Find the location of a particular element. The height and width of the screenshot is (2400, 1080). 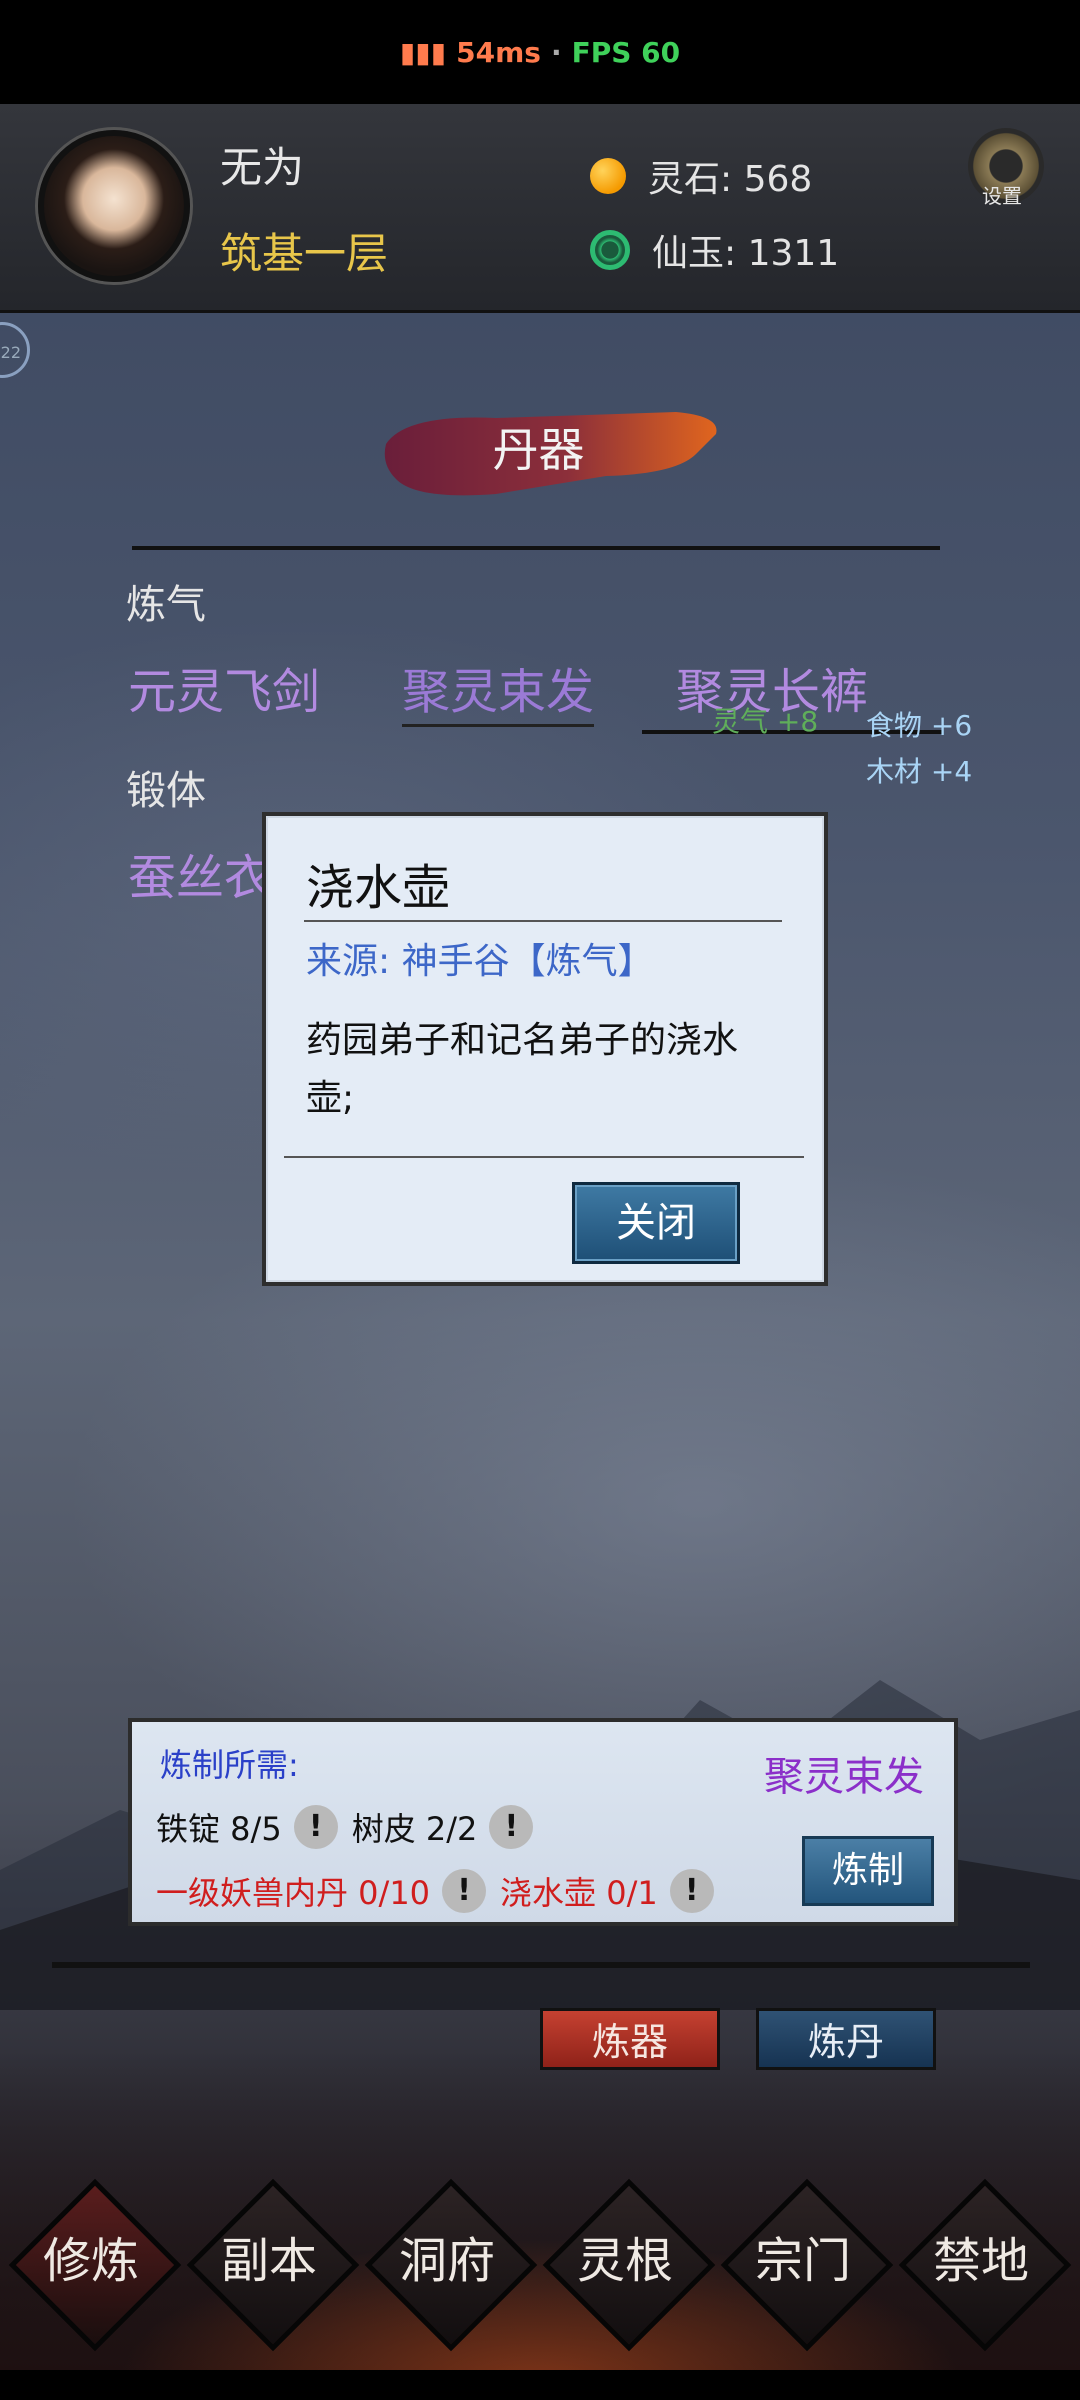

jade-count: 仙玉: 1311 is located at coordinates (746, 253).